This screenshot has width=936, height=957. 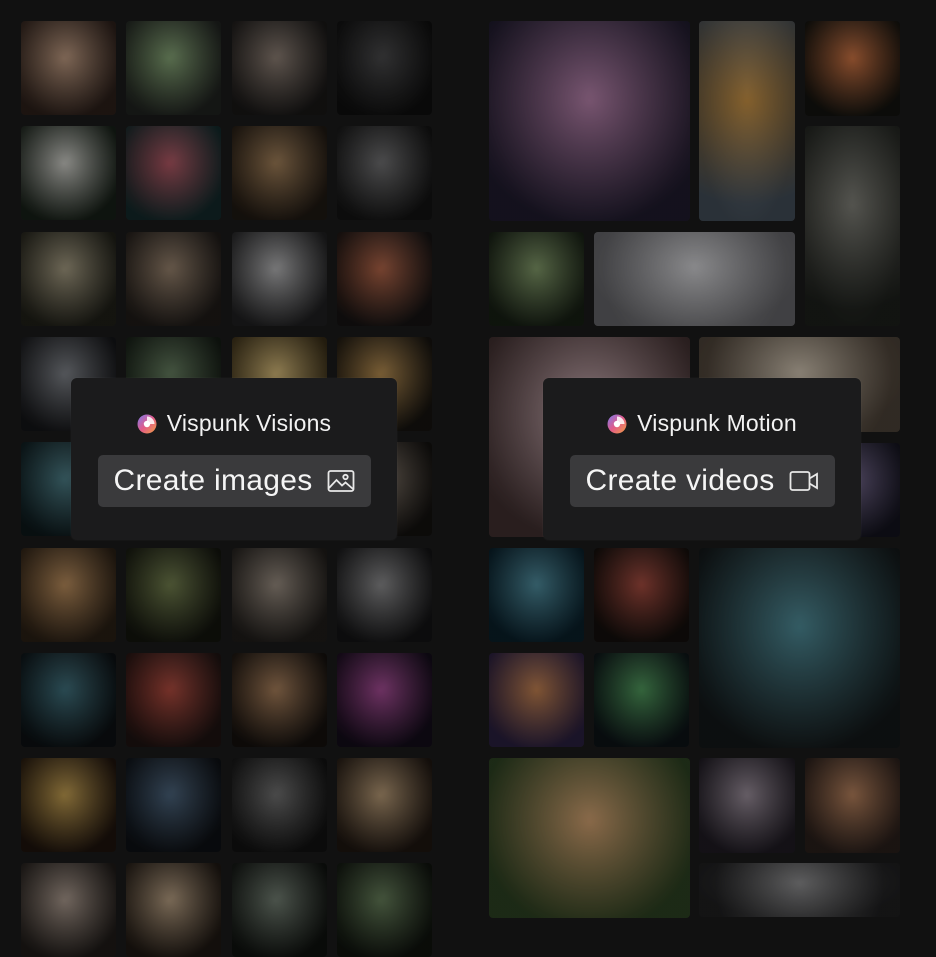 What do you see at coordinates (536, 595) in the screenshot?
I see `gallery-image-burger-ocean` at bounding box center [536, 595].